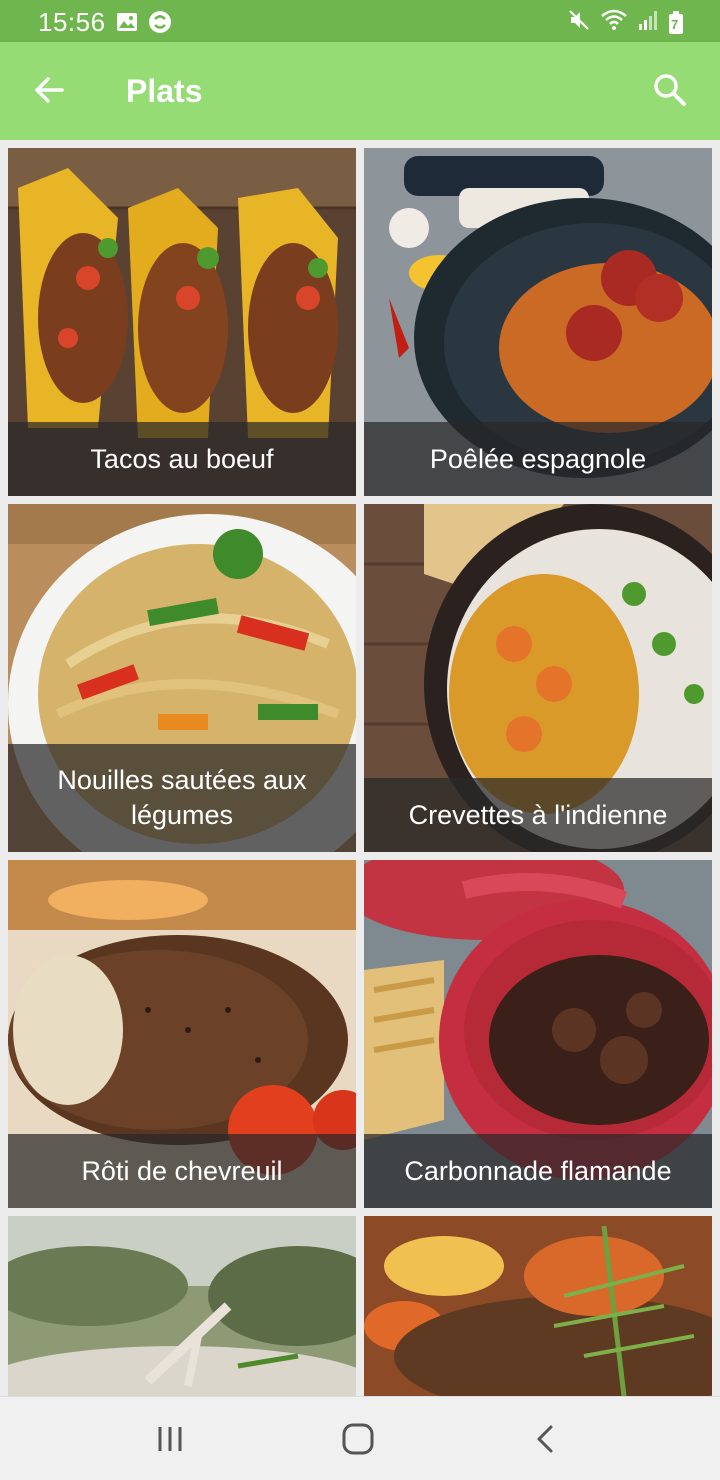  What do you see at coordinates (538, 322) in the screenshot?
I see `dish-card-poelee: Poêlée espagnole` at bounding box center [538, 322].